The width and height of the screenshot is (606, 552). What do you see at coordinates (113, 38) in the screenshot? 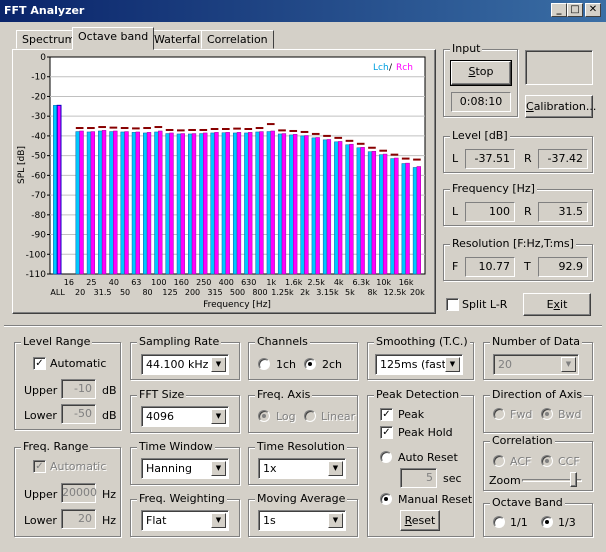
I see `tab-octave-band: Octave band` at bounding box center [113, 38].